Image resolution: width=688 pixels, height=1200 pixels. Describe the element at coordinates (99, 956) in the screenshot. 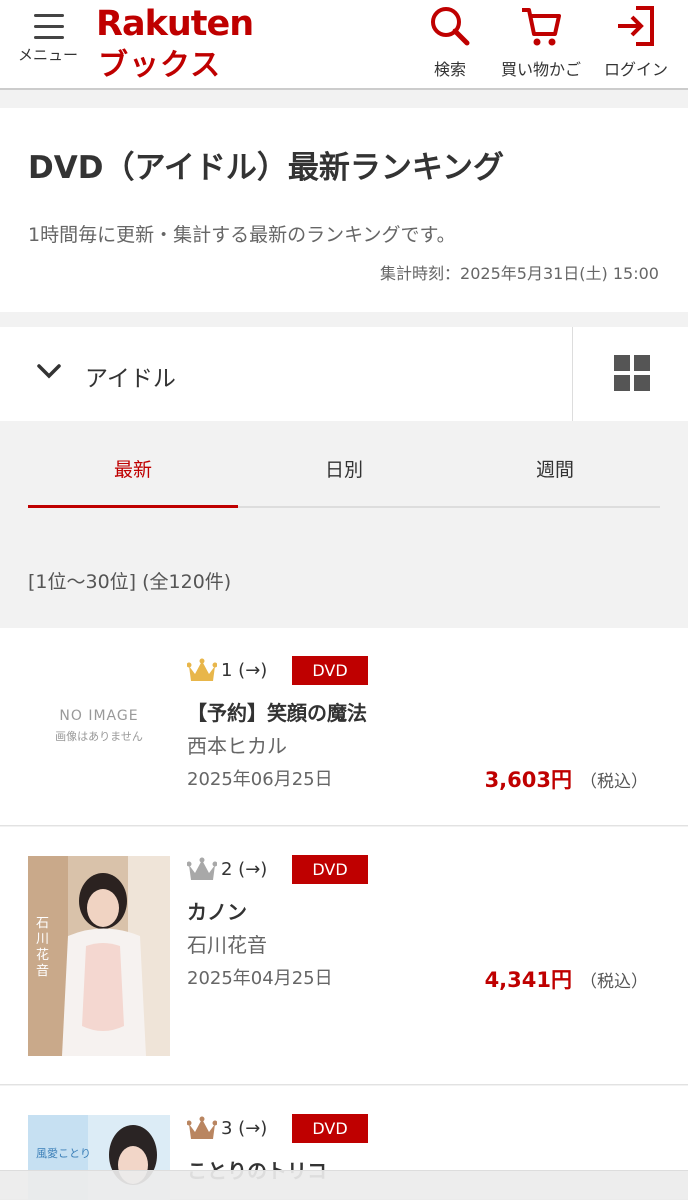

I see `item-cover-image: 石川花音` at that location.